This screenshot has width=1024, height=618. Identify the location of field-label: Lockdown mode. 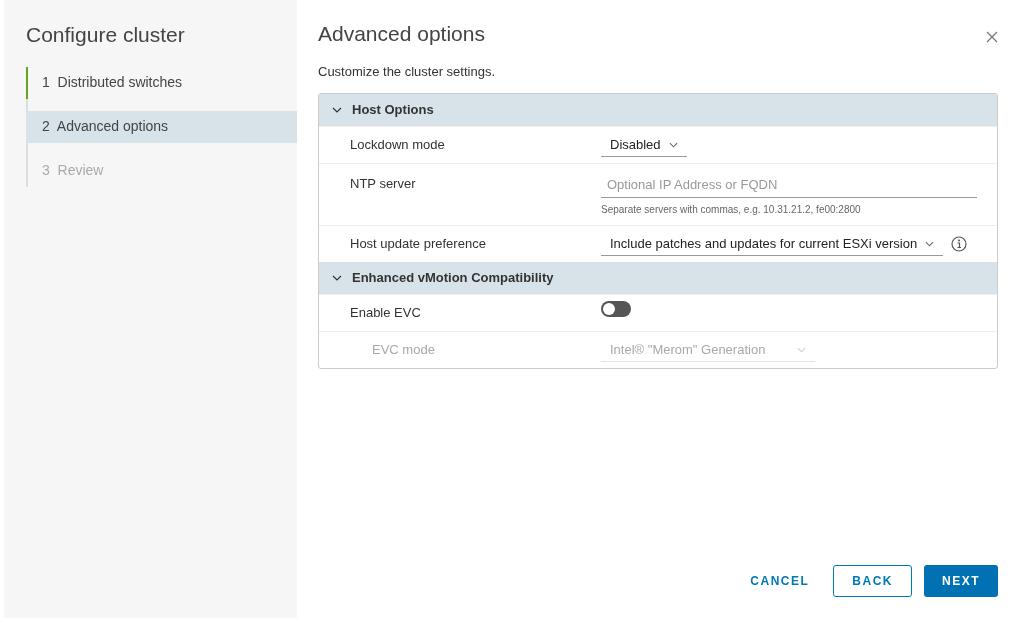
(397, 145).